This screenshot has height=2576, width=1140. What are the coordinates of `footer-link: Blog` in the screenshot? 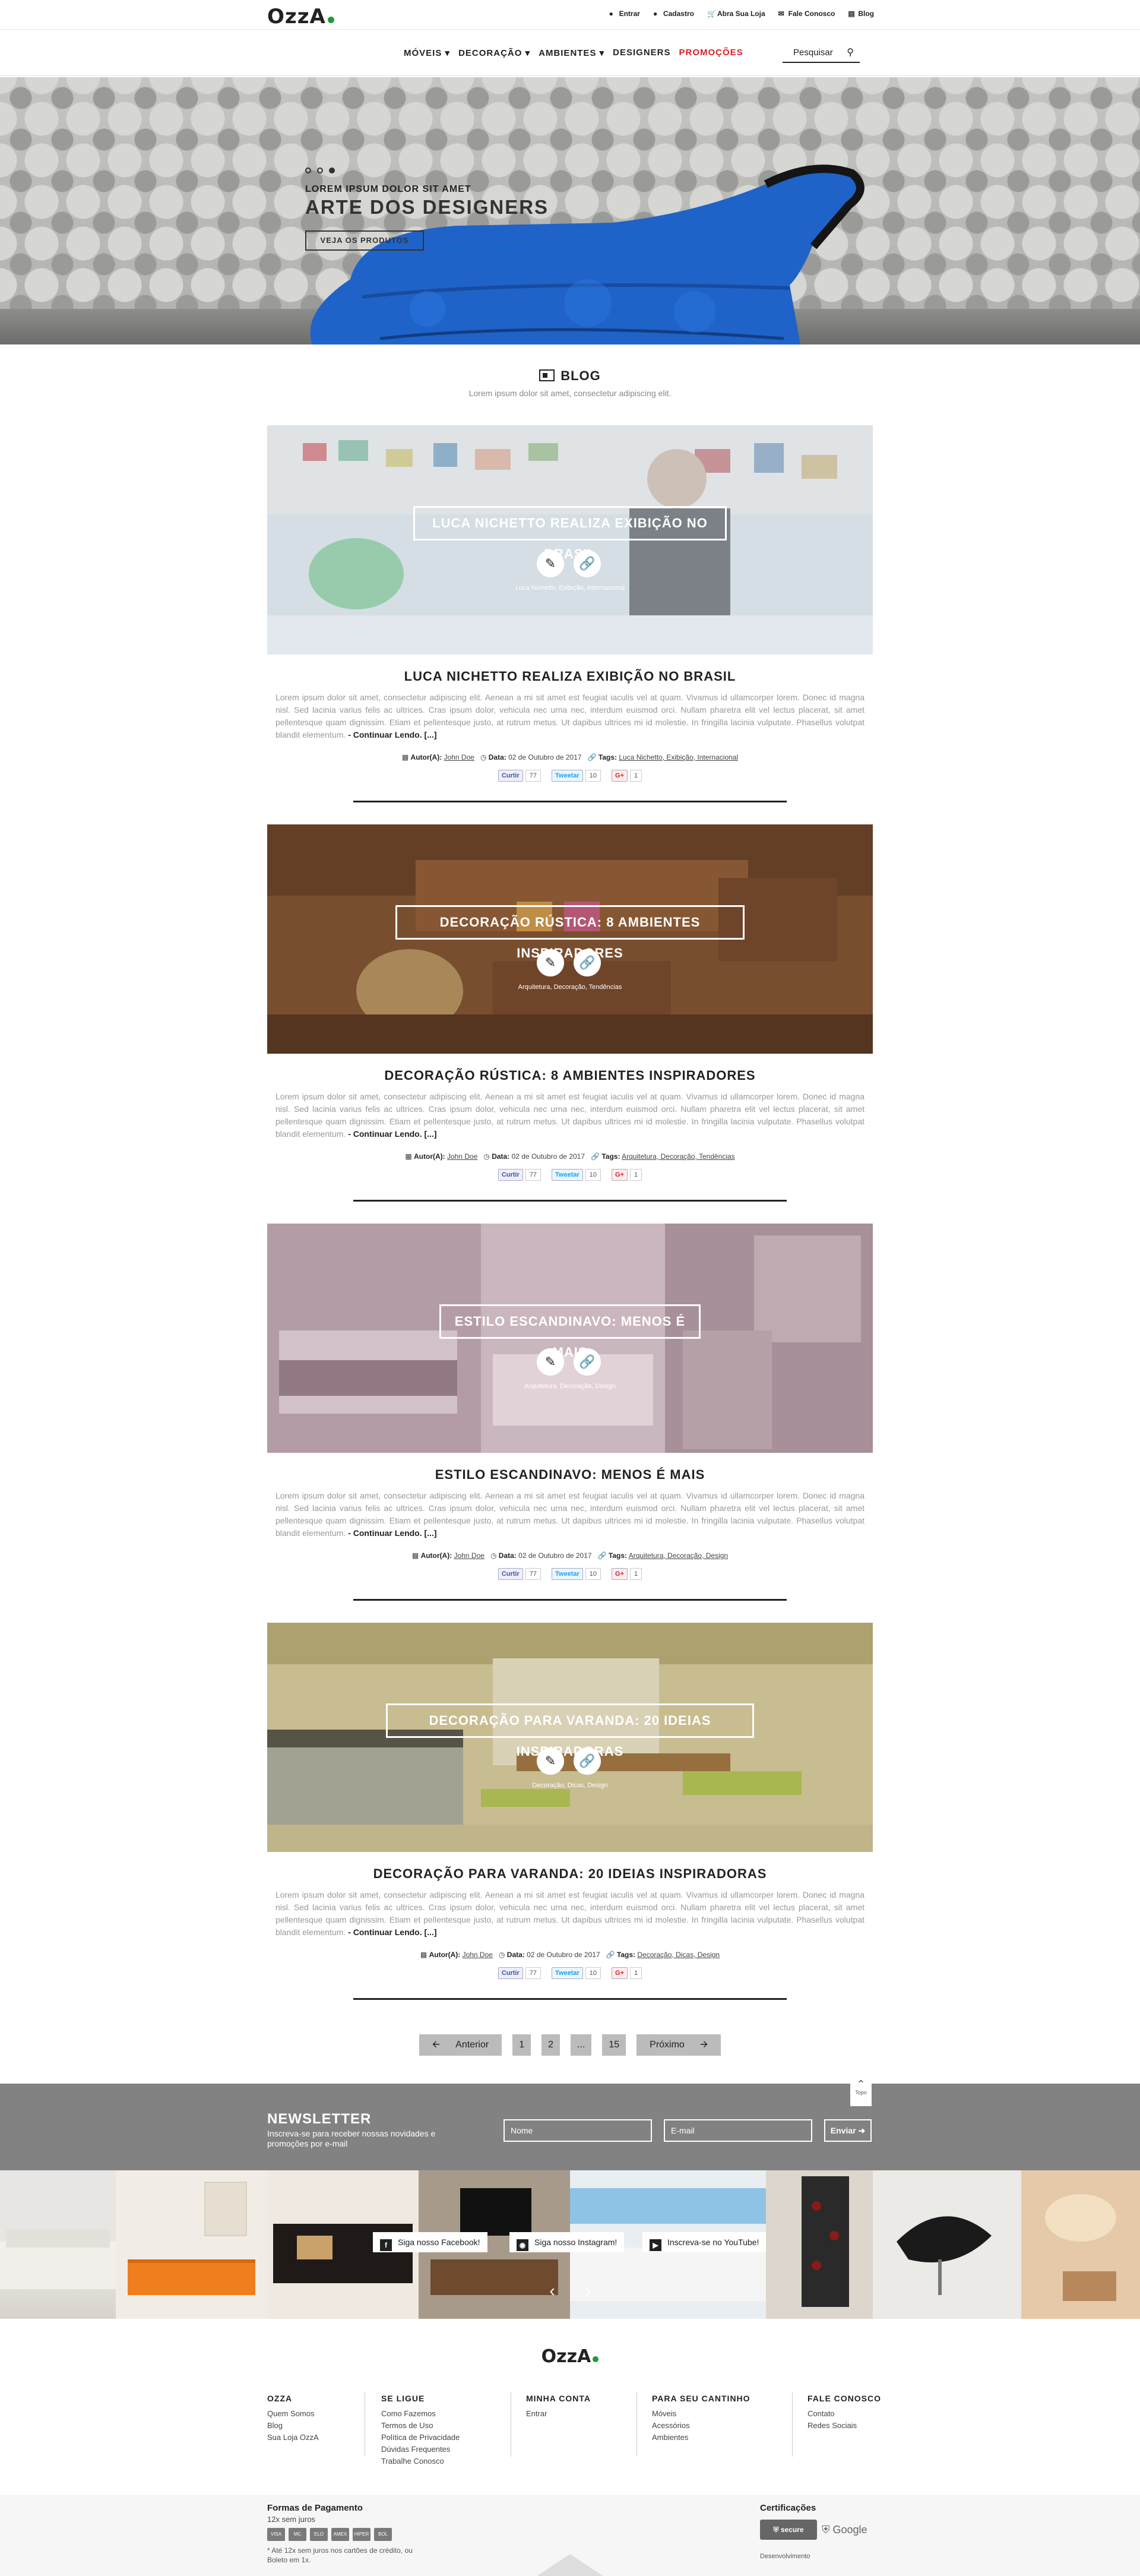 It's located at (293, 2426).